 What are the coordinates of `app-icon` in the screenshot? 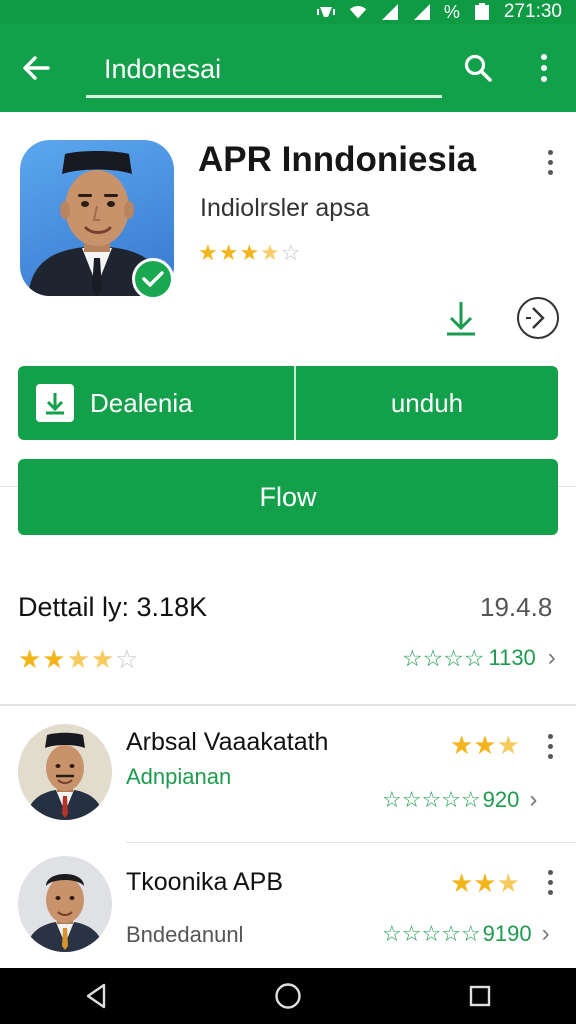 It's located at (97, 220).